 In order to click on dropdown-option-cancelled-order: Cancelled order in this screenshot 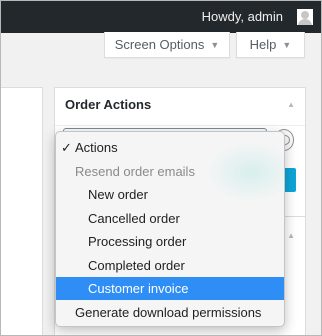, I will do `click(170, 218)`.